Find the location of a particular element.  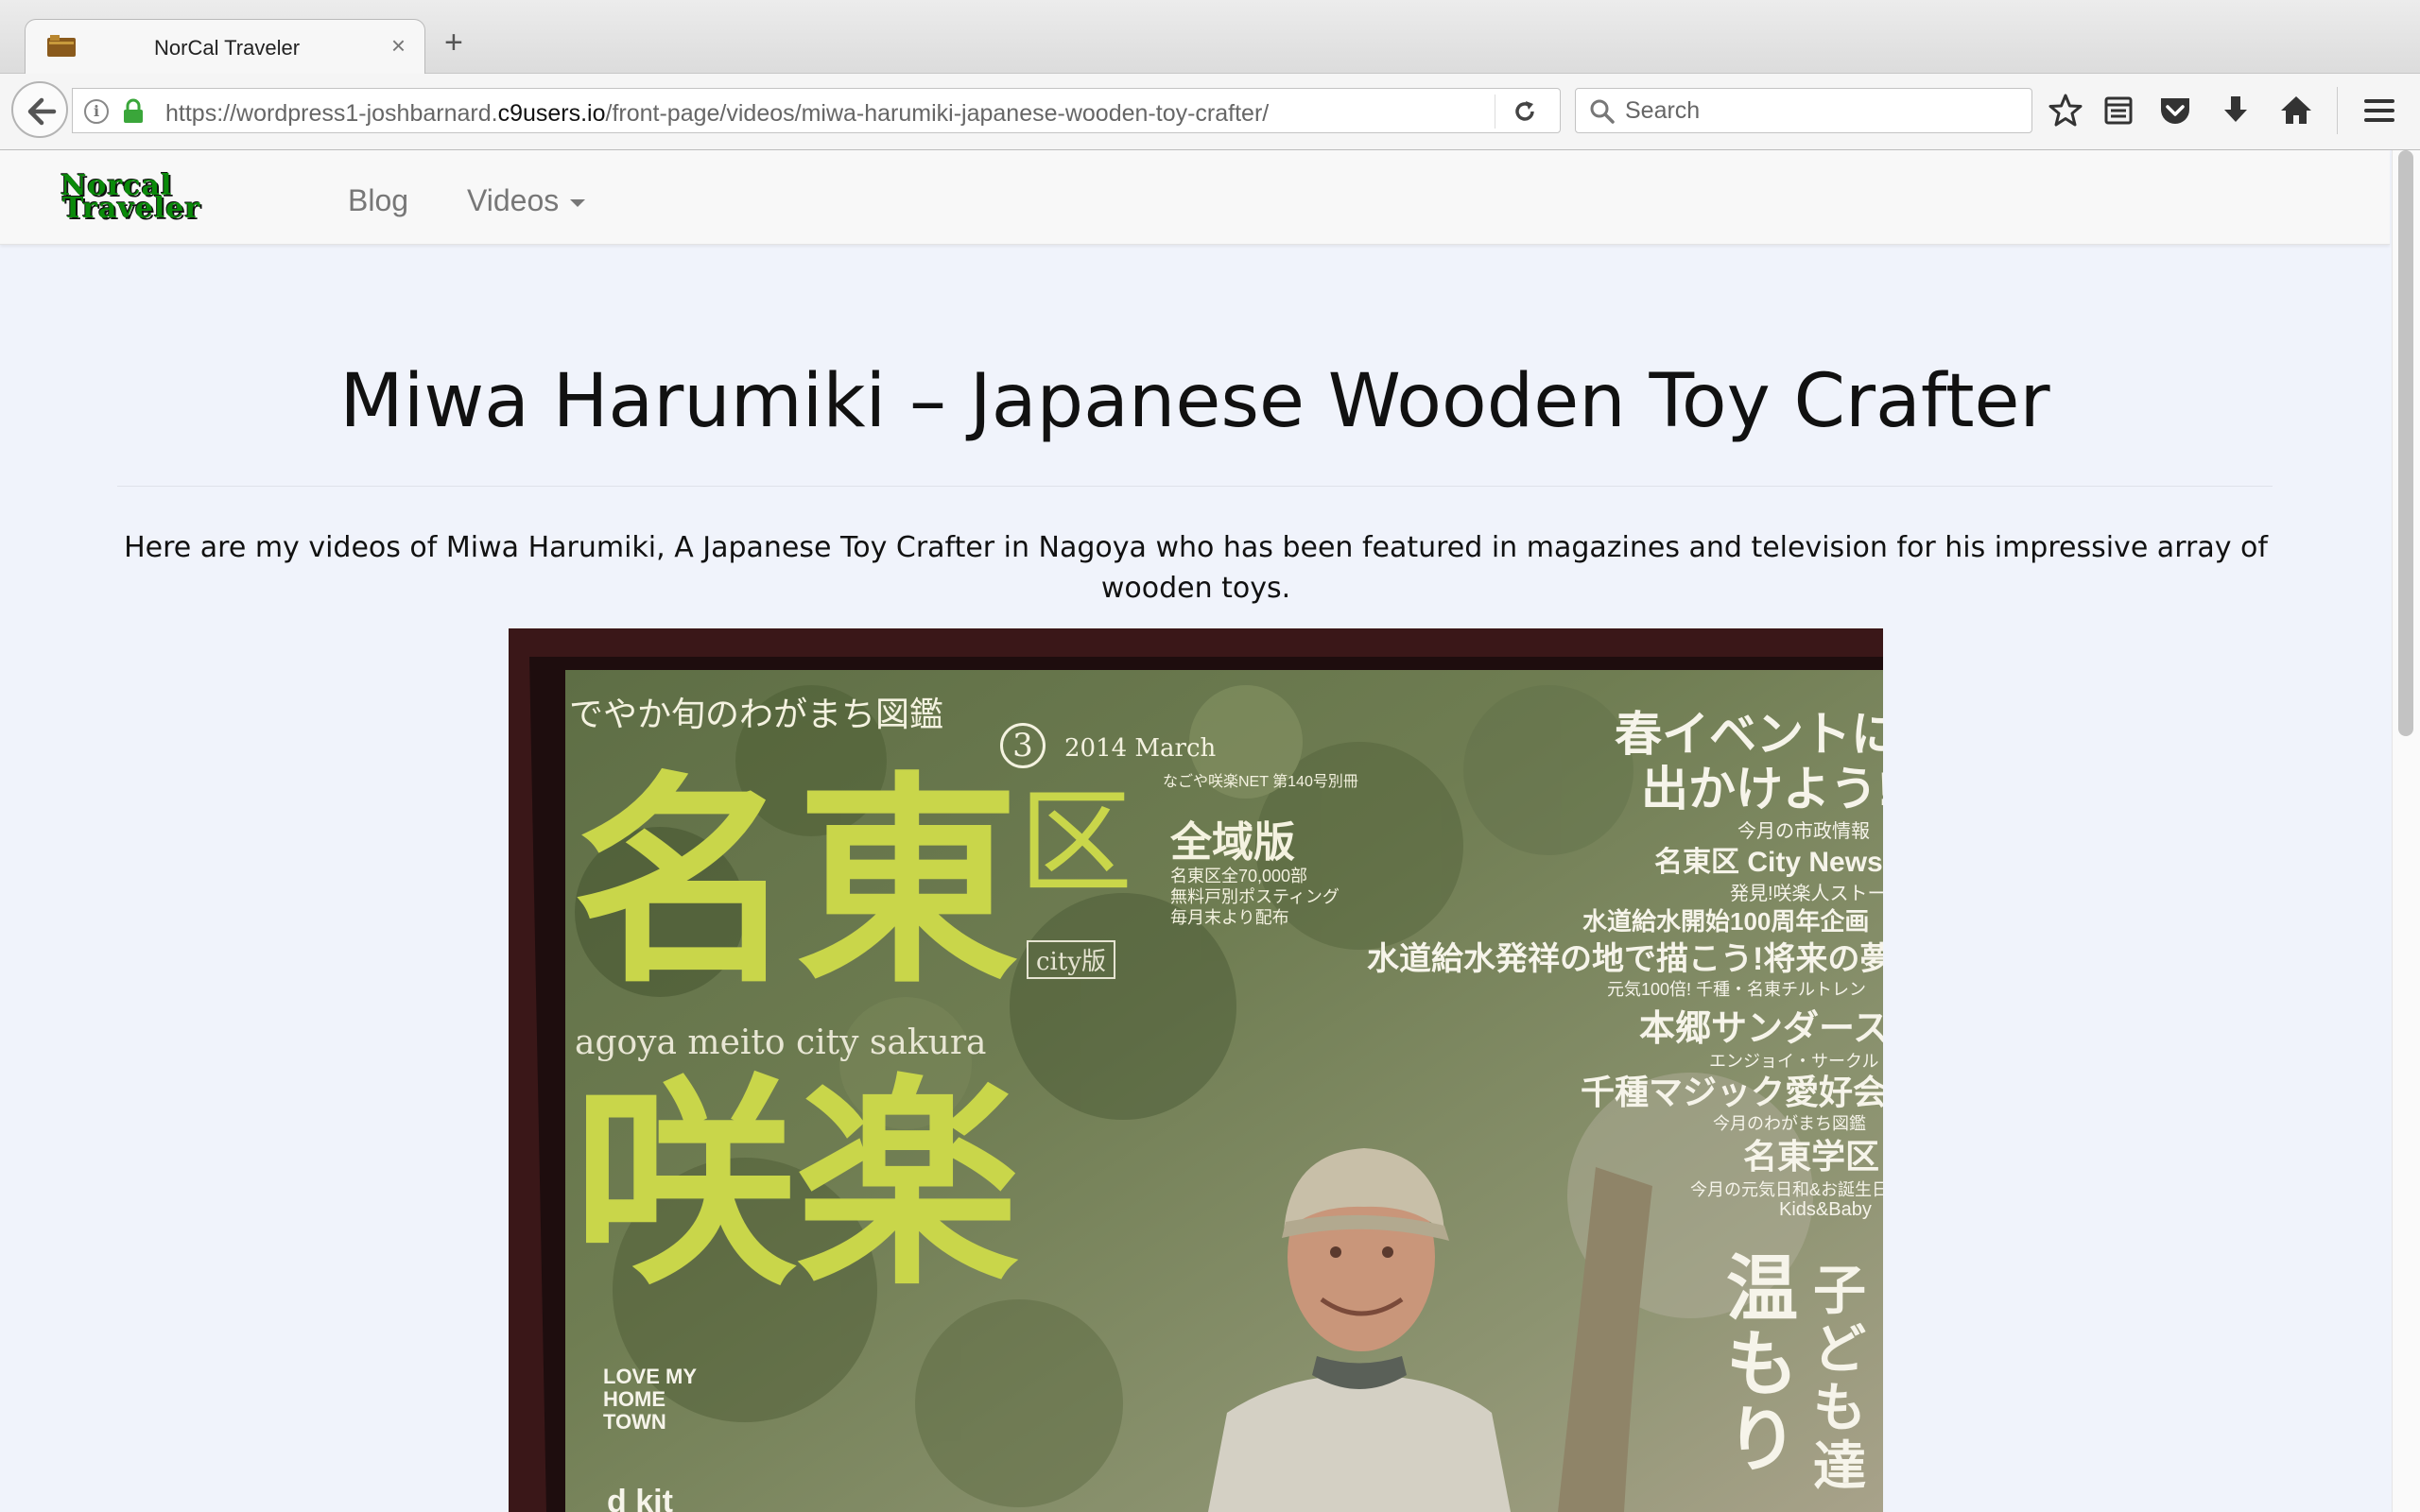

nav-link-blog: Blog is located at coordinates (378, 200).